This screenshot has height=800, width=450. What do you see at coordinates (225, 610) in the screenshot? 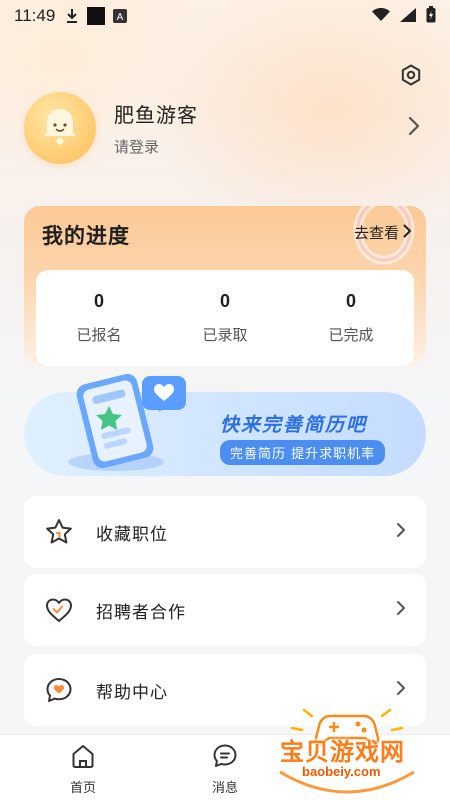
I see `menu-item-recruiter-partnership: 招聘者合作` at bounding box center [225, 610].